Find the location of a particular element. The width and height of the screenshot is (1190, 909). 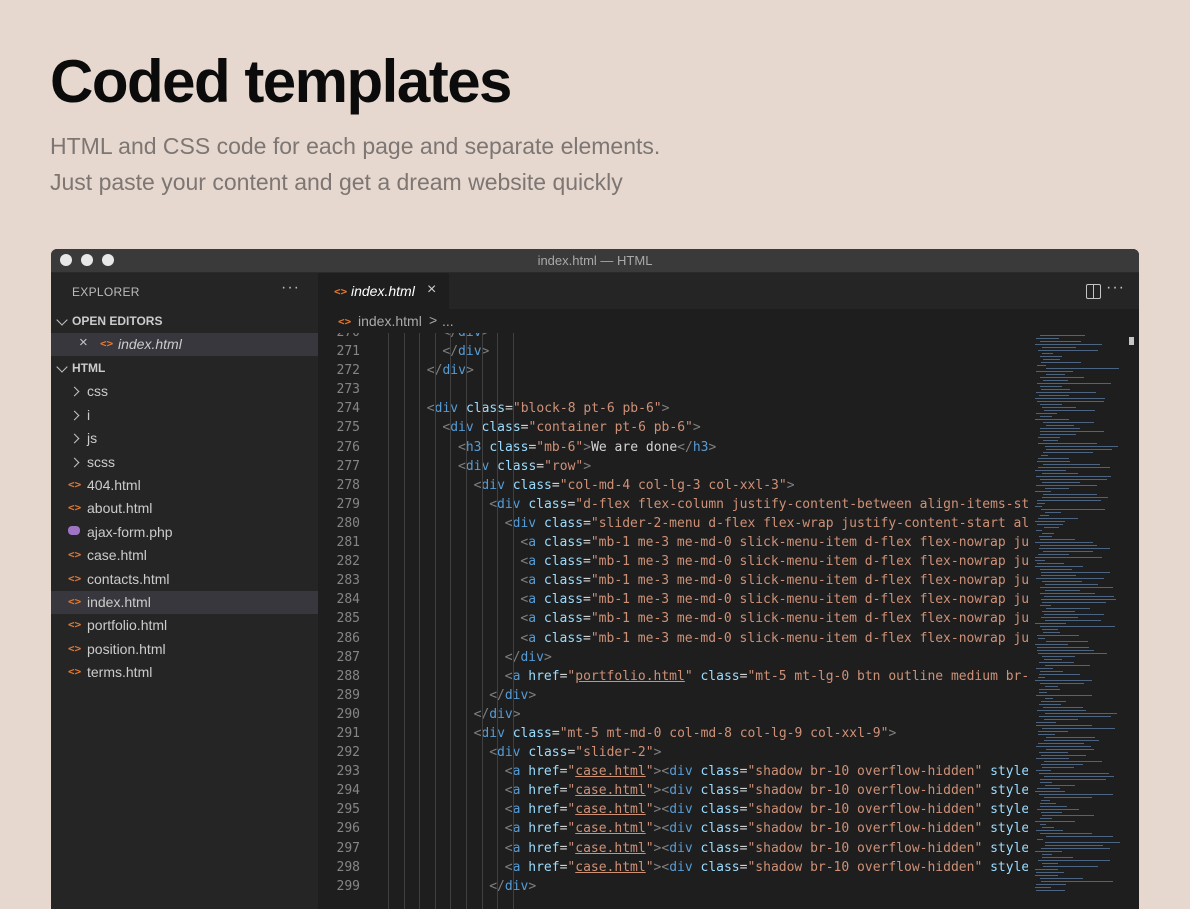

scrollbar-thumb is located at coordinates (1131, 341).